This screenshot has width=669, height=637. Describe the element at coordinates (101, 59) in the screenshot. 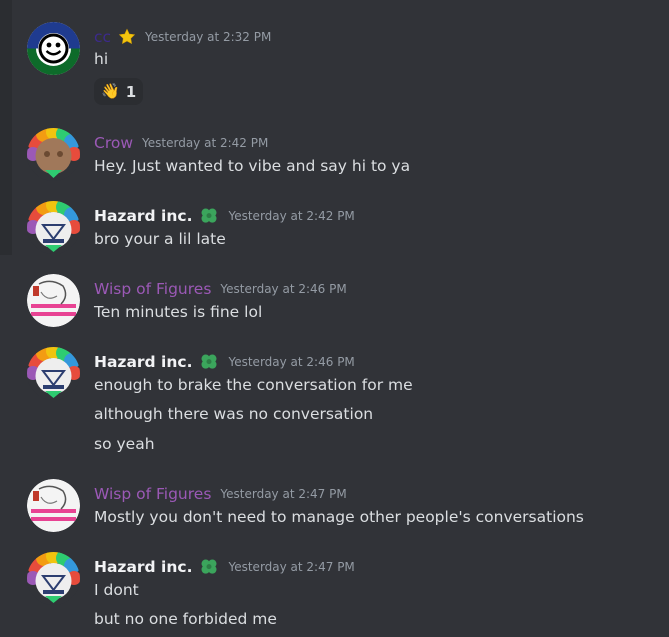

I see `message-text: hi` at that location.